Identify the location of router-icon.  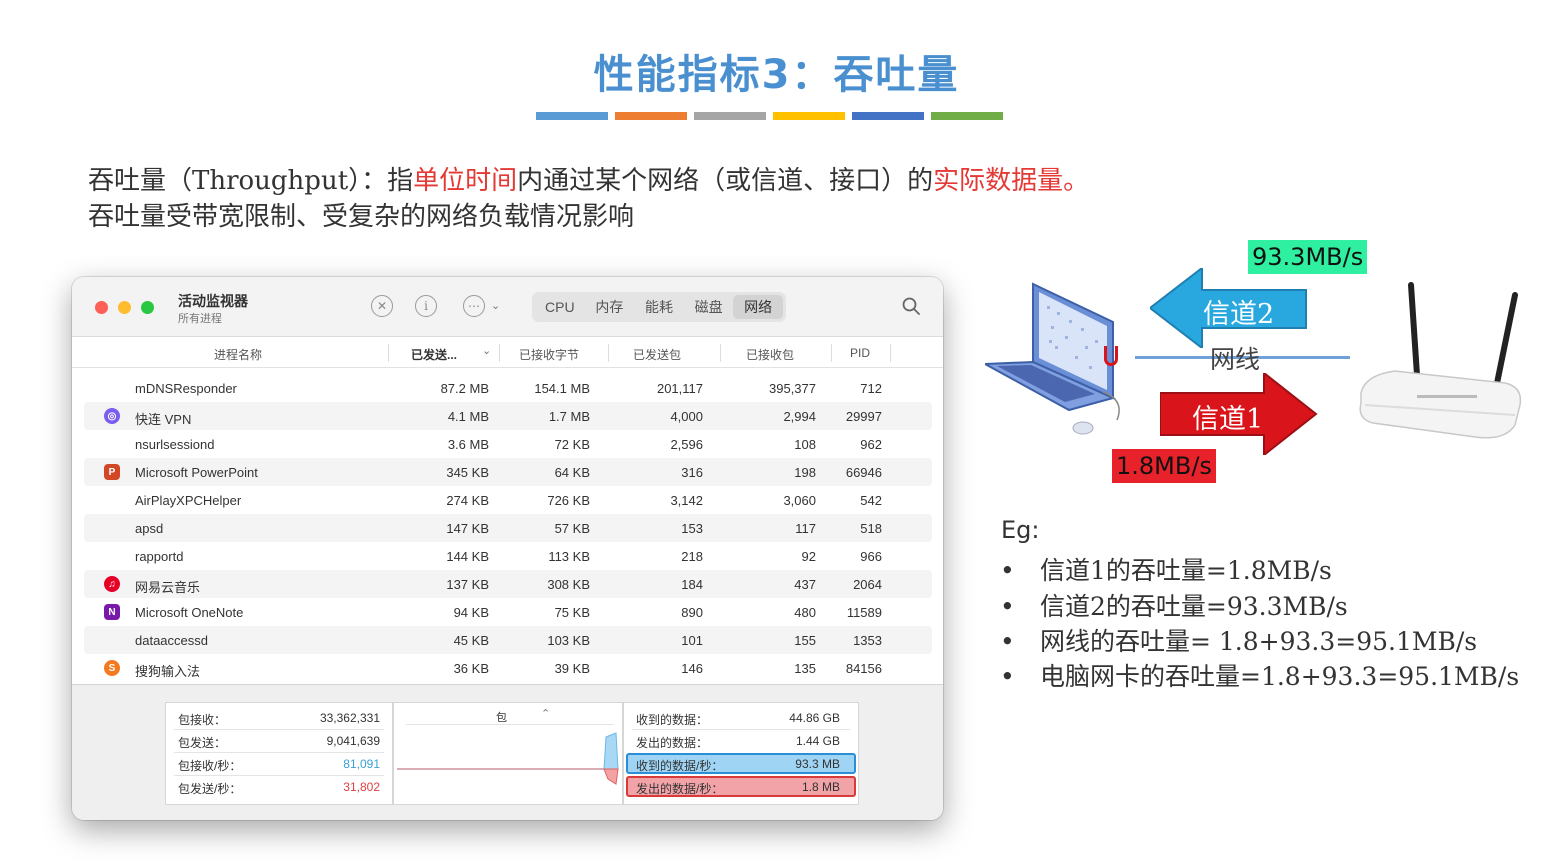
(1440, 360).